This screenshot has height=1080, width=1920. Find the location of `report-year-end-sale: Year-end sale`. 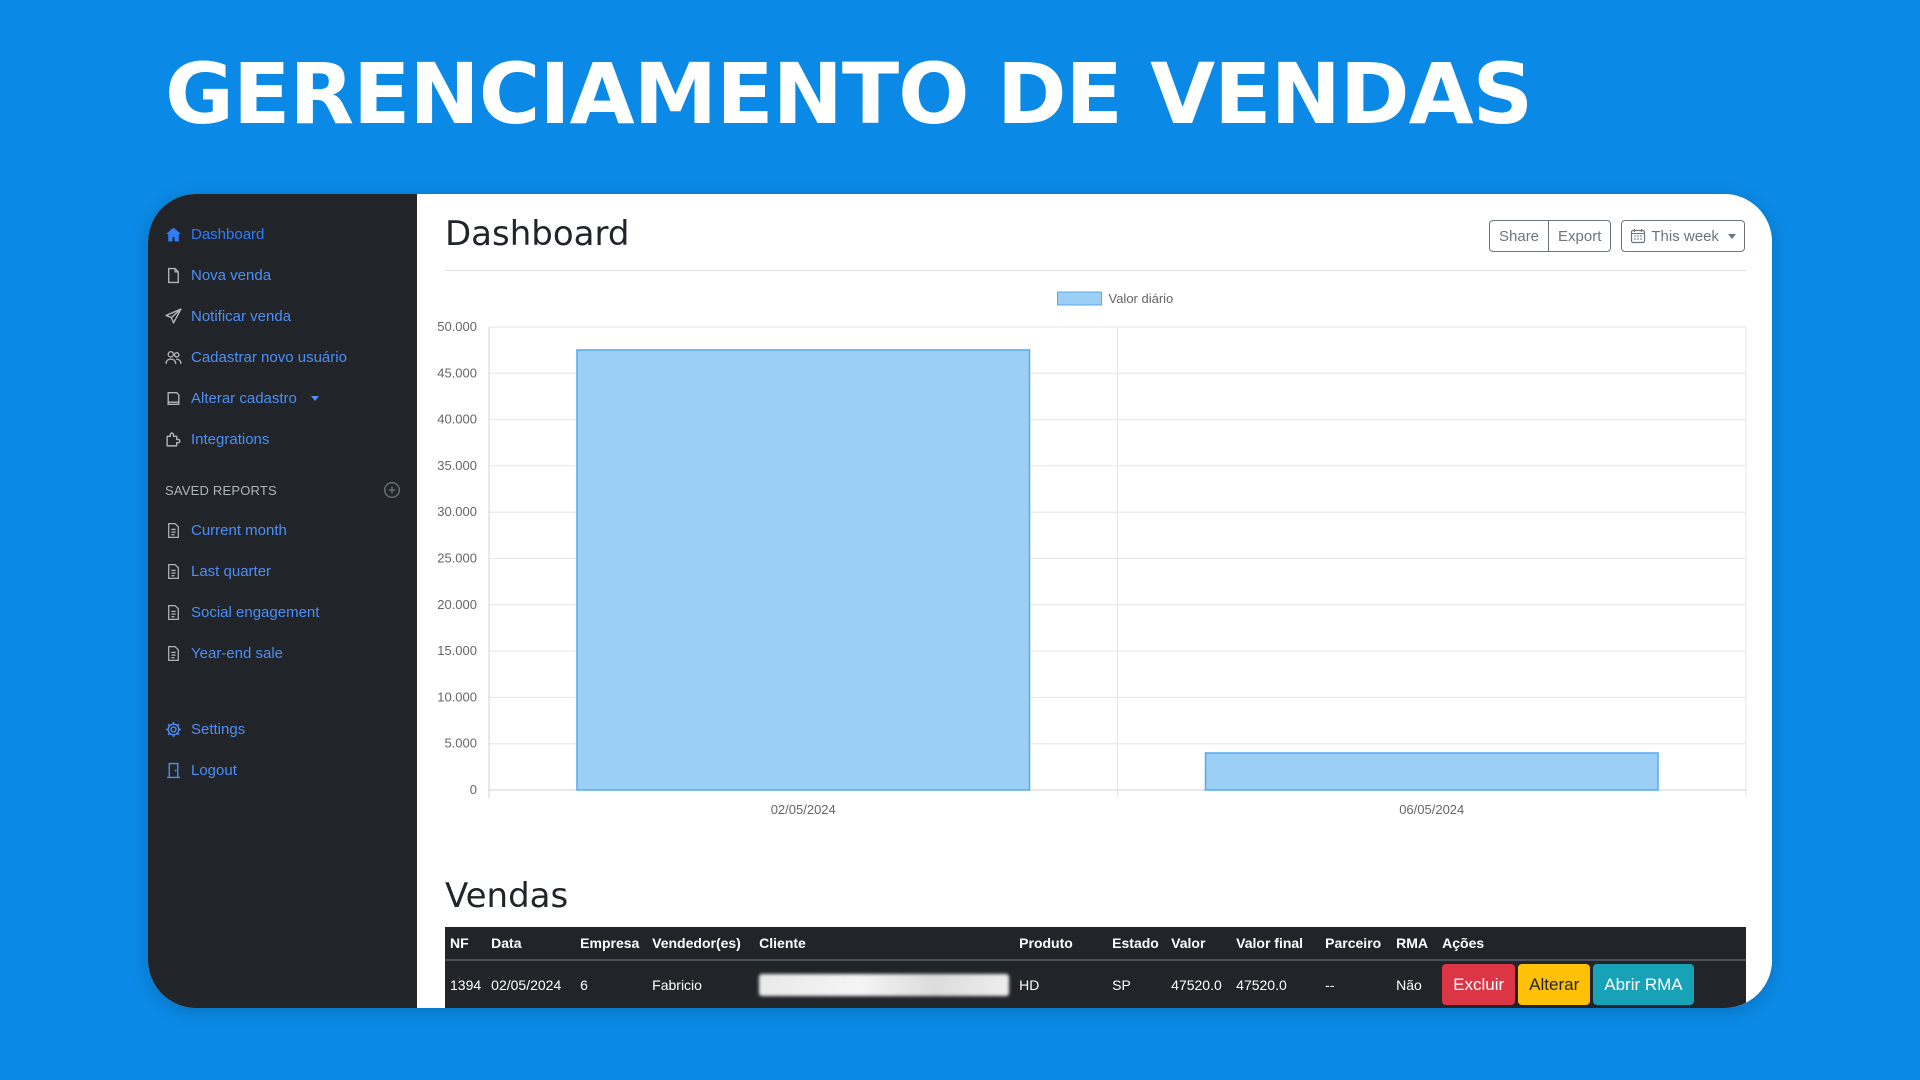

report-year-end-sale: Year-end sale is located at coordinates (291, 653).